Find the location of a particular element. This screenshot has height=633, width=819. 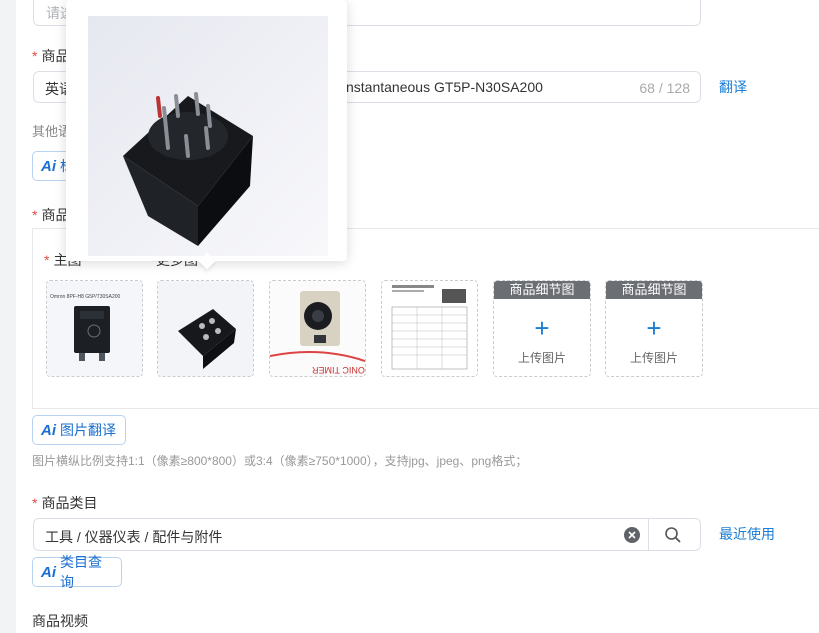

ai-image-translate-button: Ai 图片翻译 is located at coordinates (79, 430).